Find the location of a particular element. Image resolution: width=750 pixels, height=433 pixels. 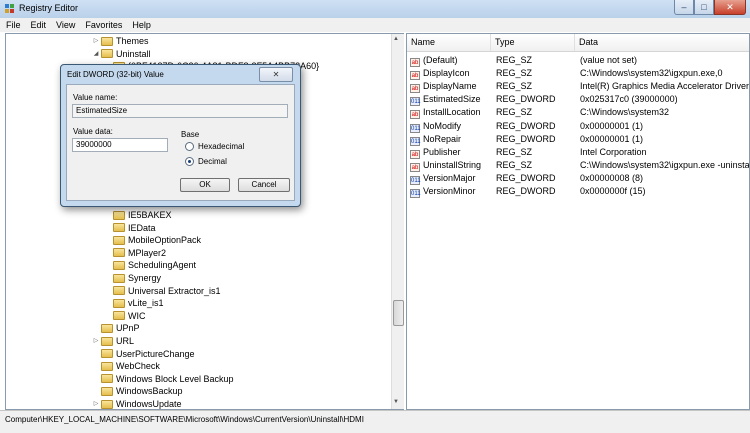

value-name-text: InstallLocation is located at coordinates (452, 112).